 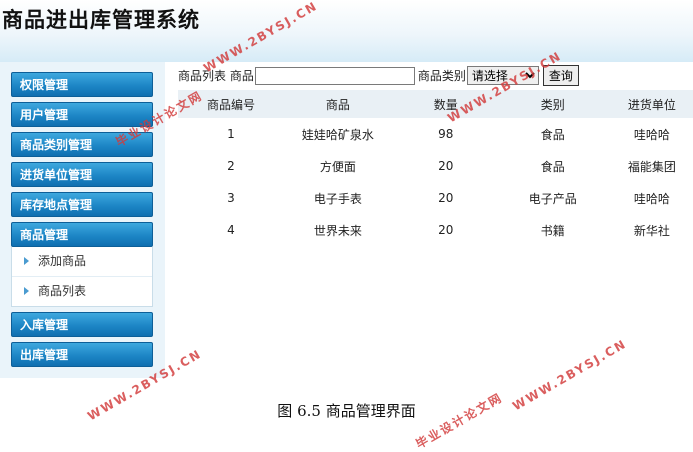 I want to click on sidebar-item-location: 库存地点管理, so click(x=82, y=204).